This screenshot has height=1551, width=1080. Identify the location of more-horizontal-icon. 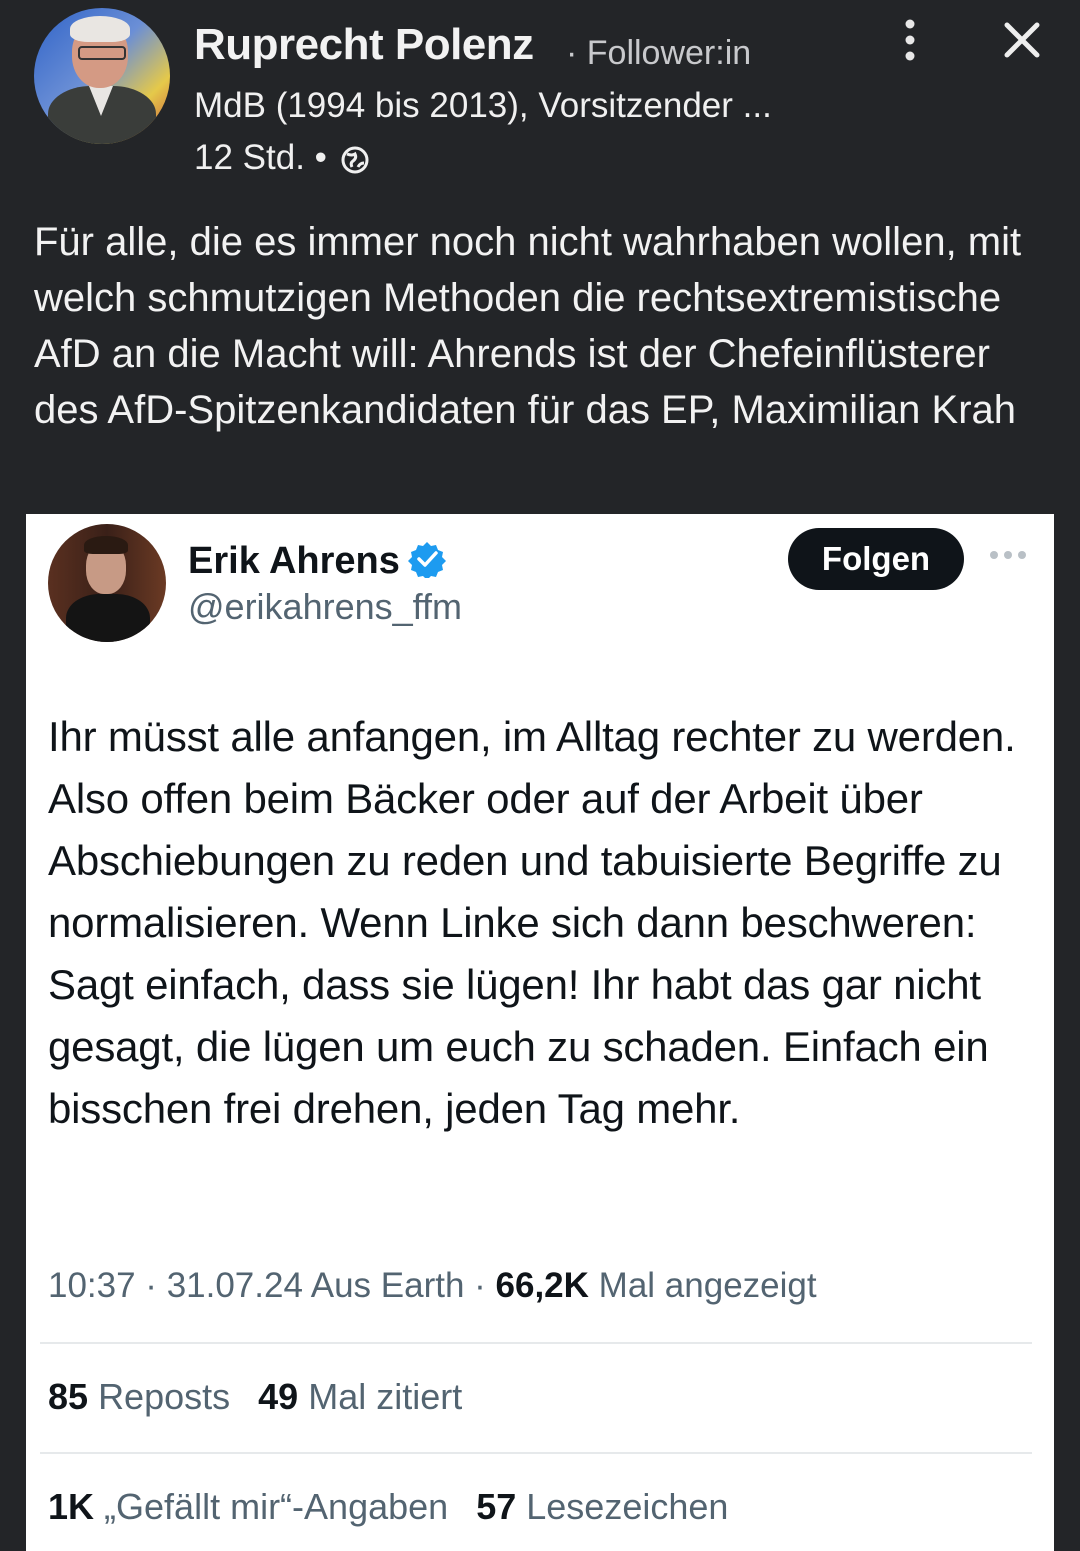
(1008, 555).